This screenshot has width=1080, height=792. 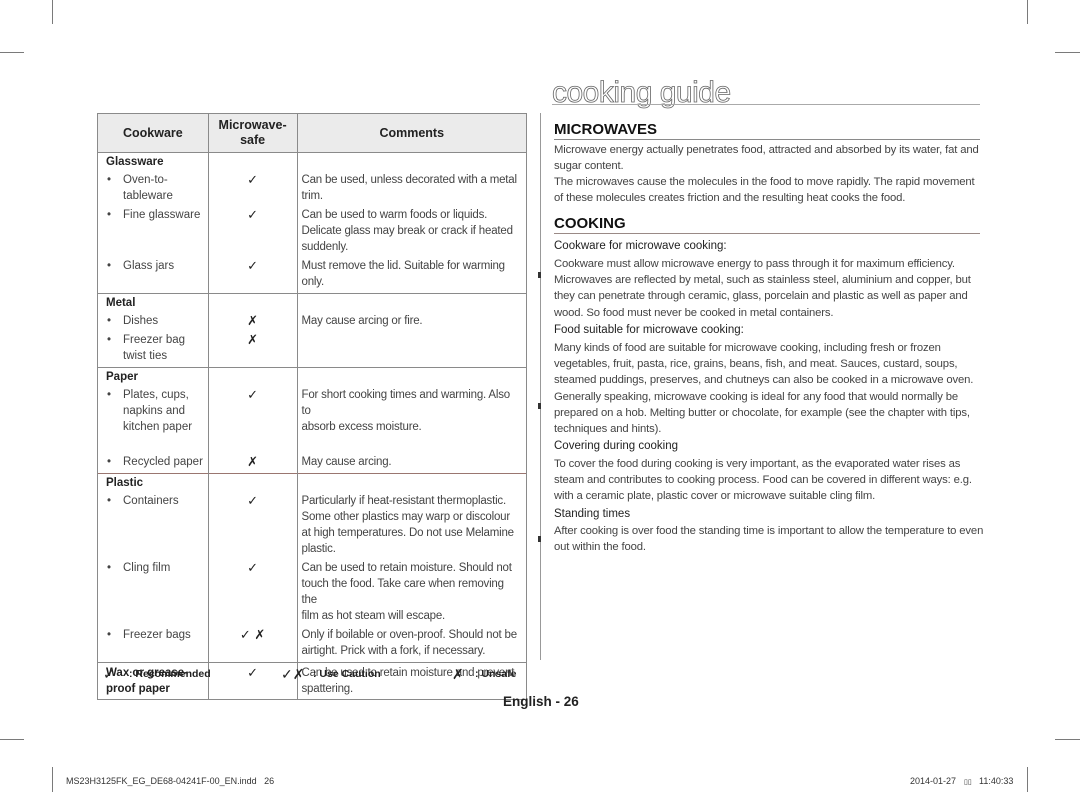 I want to click on group-label: Metal, so click(x=121, y=303).